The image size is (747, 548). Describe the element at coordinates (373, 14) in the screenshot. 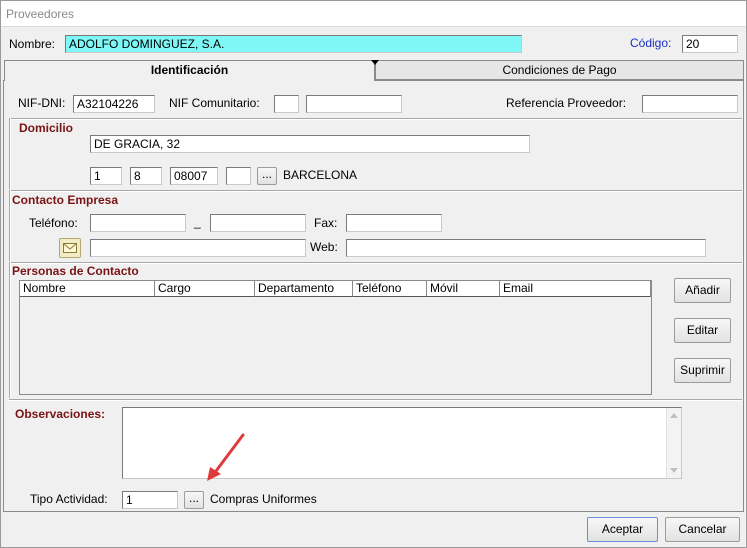

I see `title-bar: Proveedores` at that location.